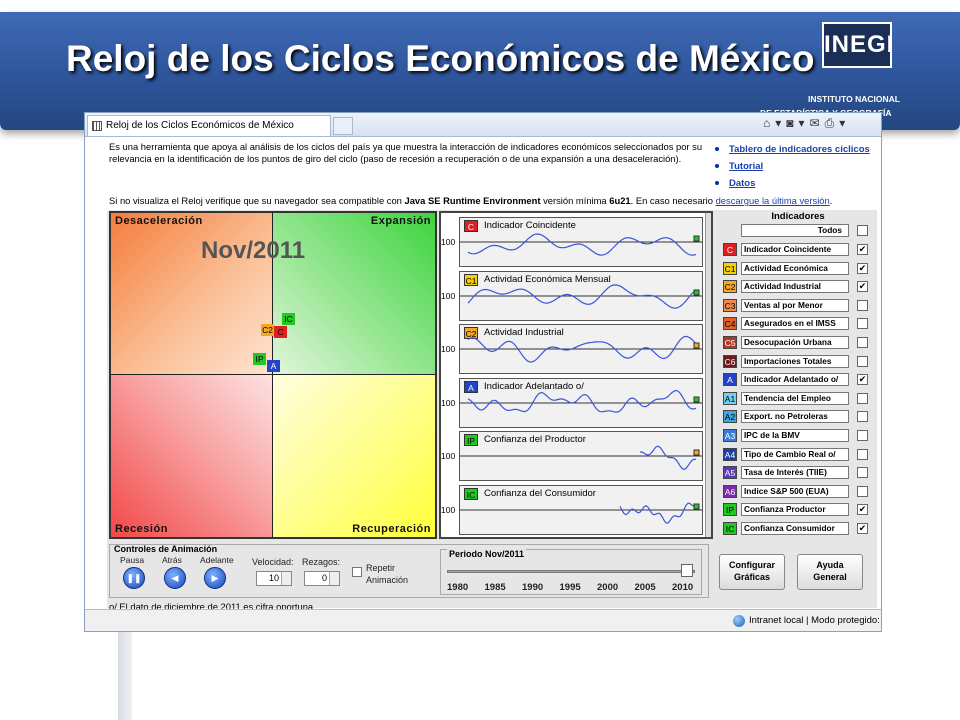 This screenshot has height=720, width=960. Describe the element at coordinates (673, 200) in the screenshot. I see `version-text: . En caso necesario` at that location.